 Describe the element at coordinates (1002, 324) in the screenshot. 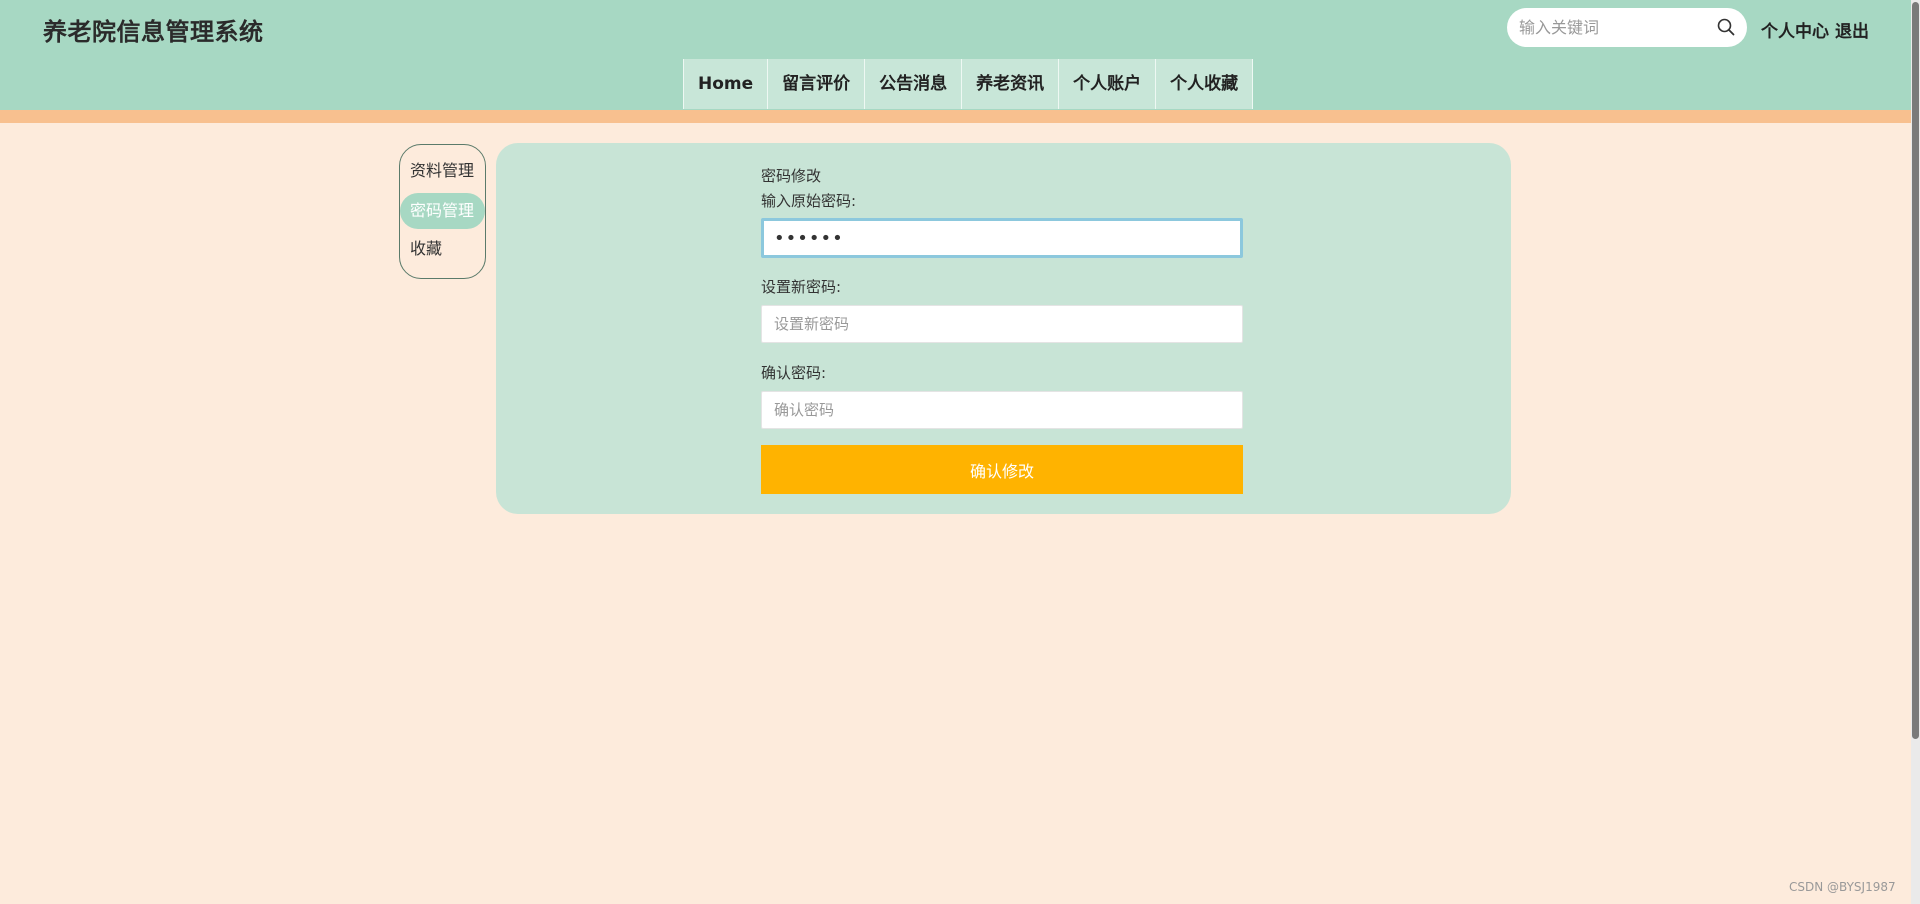

I see `new-password-field` at that location.